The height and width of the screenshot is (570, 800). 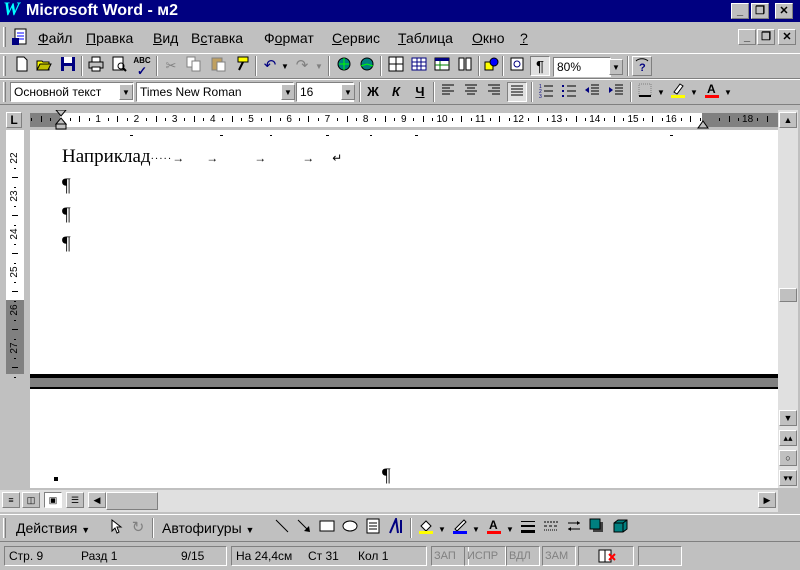 What do you see at coordinates (132, 501) in the screenshot?
I see `horizontal-scroll-thumb` at bounding box center [132, 501].